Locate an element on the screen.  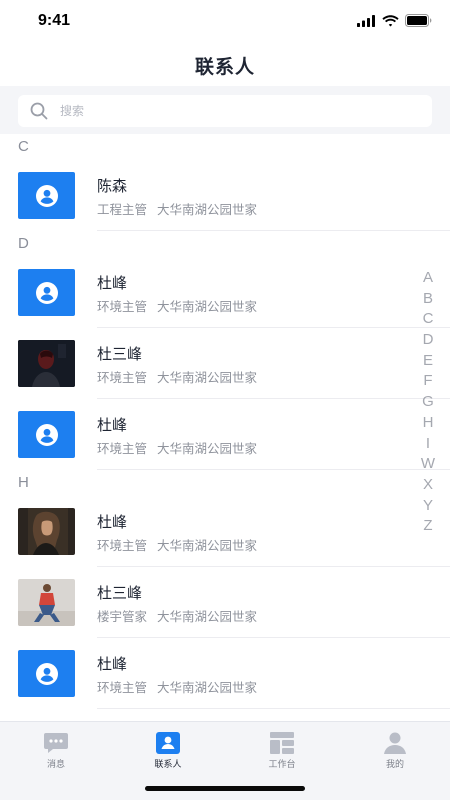
contact-role: 工程主管 is located at coordinates (122, 209).